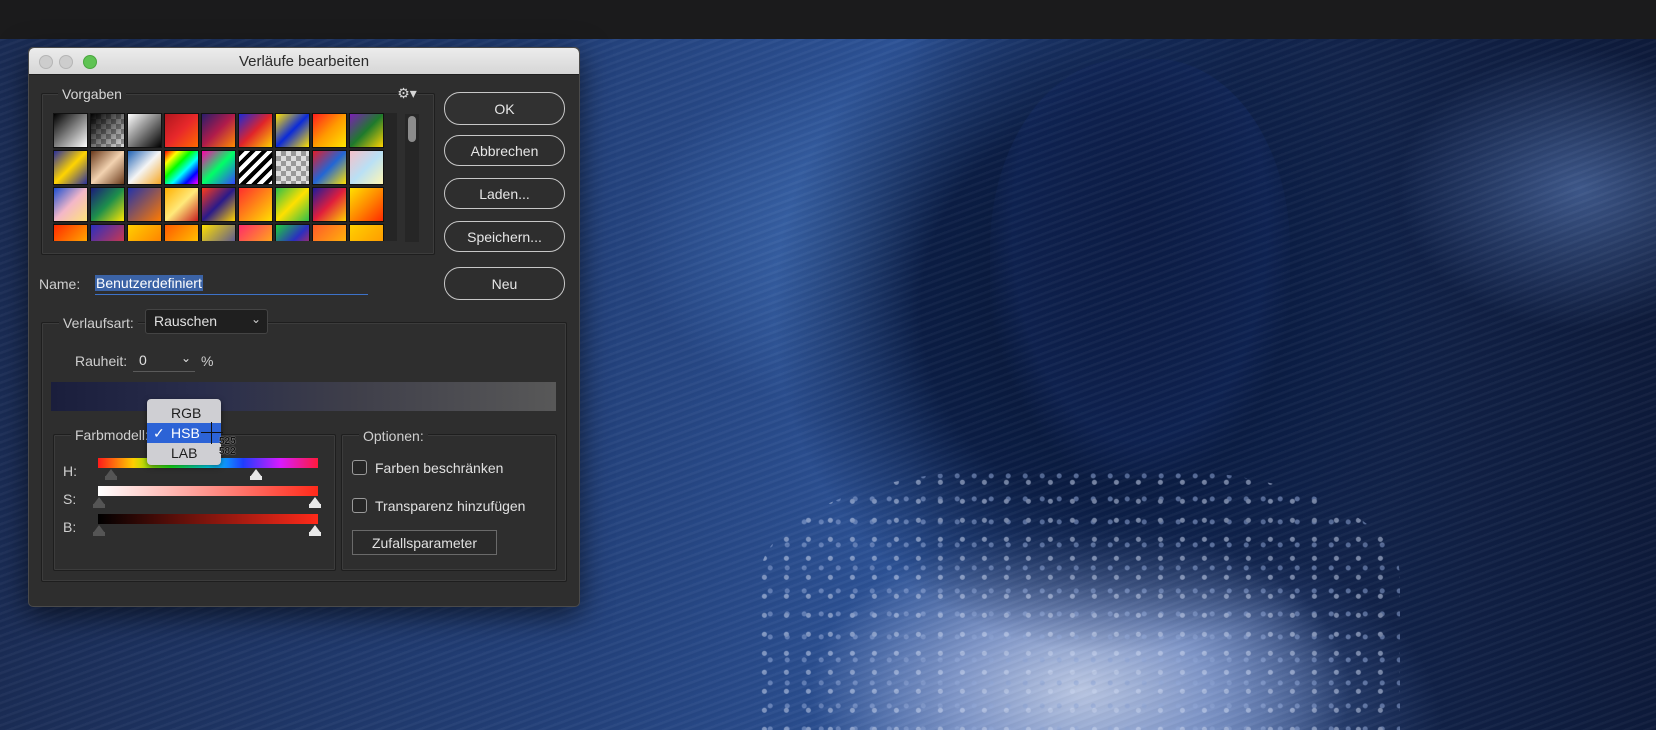  What do you see at coordinates (101, 361) in the screenshot?
I see `roughness-label: Rauheit:` at bounding box center [101, 361].